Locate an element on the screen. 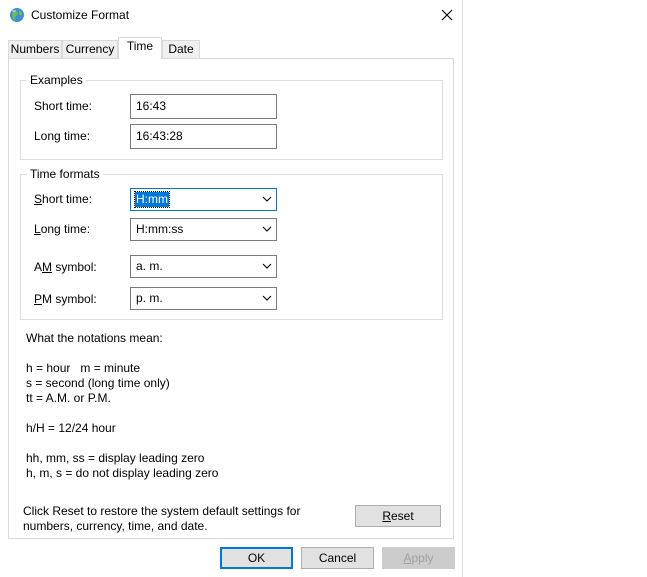 Image resolution: width=647 pixels, height=577 pixels. notes-line: h = hour m = minute is located at coordinates (83, 368).